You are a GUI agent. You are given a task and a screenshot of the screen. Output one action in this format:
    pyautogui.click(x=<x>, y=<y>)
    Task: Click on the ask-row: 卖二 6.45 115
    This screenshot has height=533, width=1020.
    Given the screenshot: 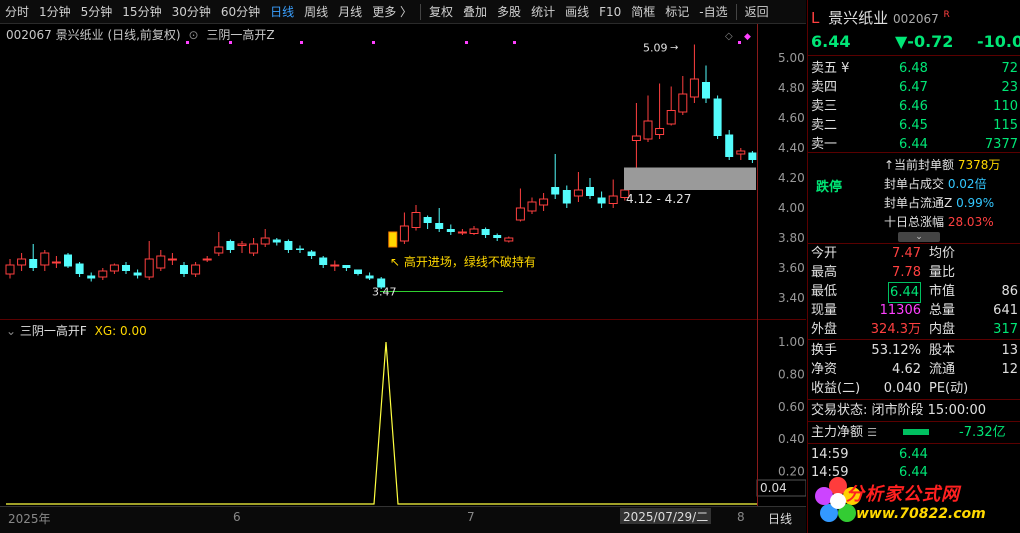 What is the action you would take?
    pyautogui.click(x=914, y=125)
    